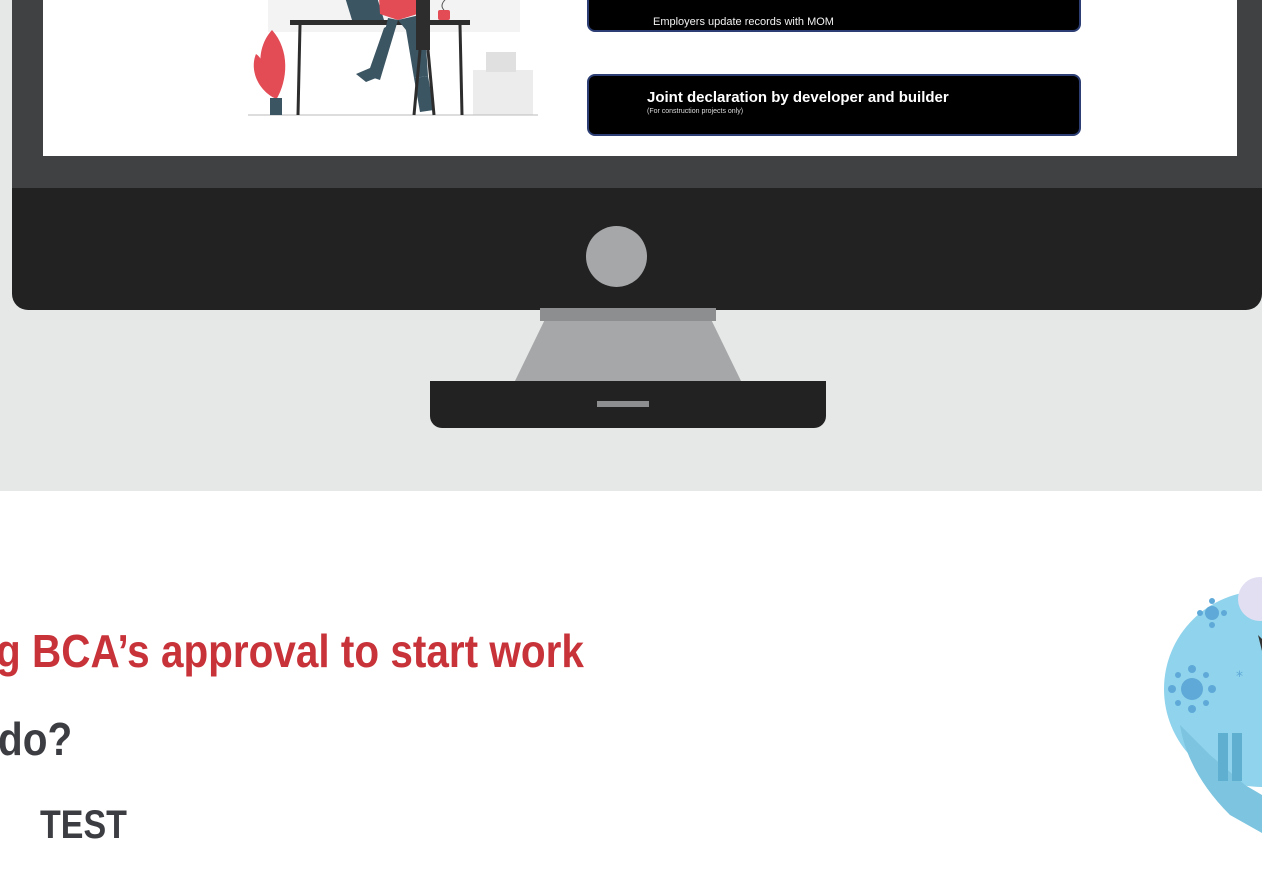 The image size is (1262, 883). Describe the element at coordinates (623, 404) in the screenshot. I see `monitor-base-slot` at that location.